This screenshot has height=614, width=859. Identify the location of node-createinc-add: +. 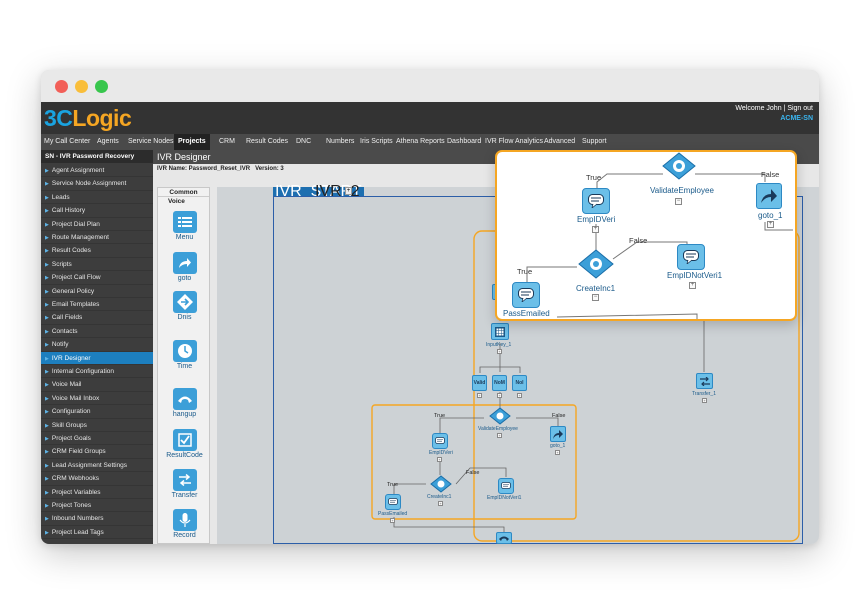
(440, 503).